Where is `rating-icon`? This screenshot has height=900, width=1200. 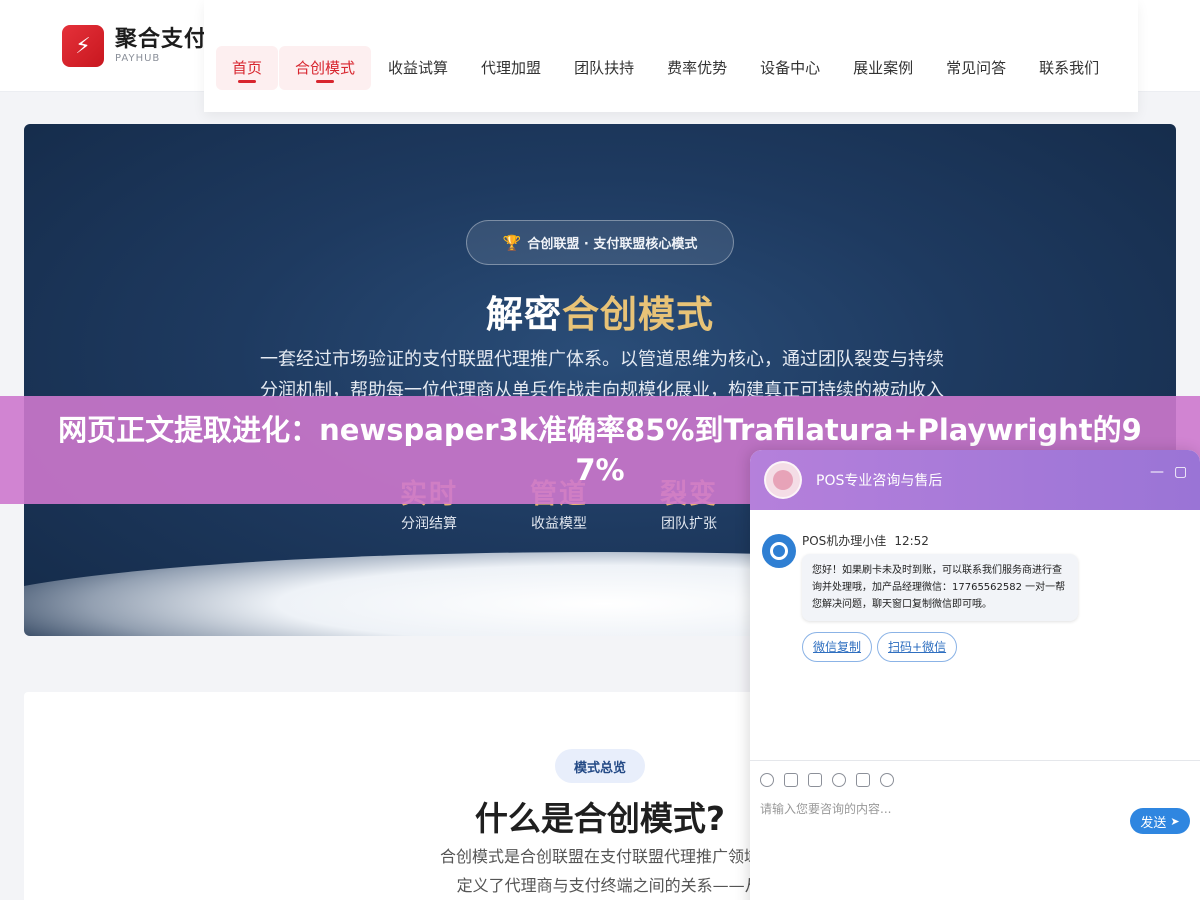
rating-icon is located at coordinates (839, 779).